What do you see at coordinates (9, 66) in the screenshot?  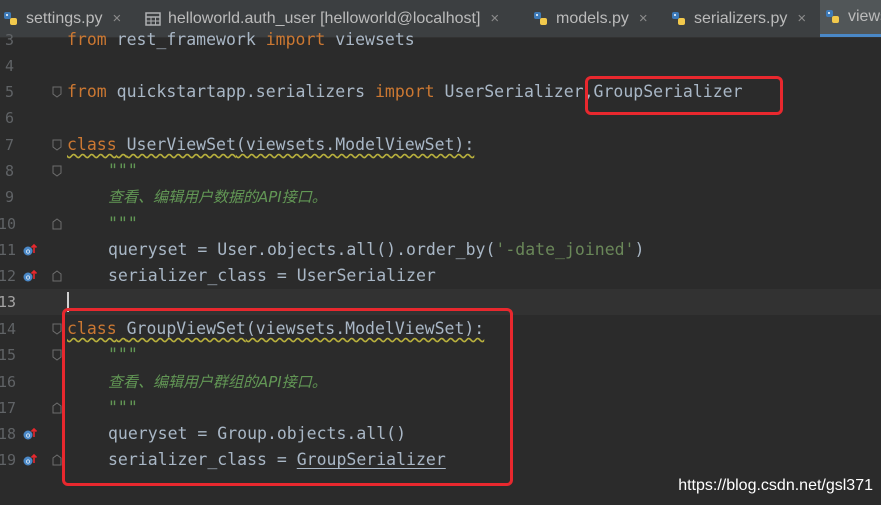 I see `line-number: 4` at bounding box center [9, 66].